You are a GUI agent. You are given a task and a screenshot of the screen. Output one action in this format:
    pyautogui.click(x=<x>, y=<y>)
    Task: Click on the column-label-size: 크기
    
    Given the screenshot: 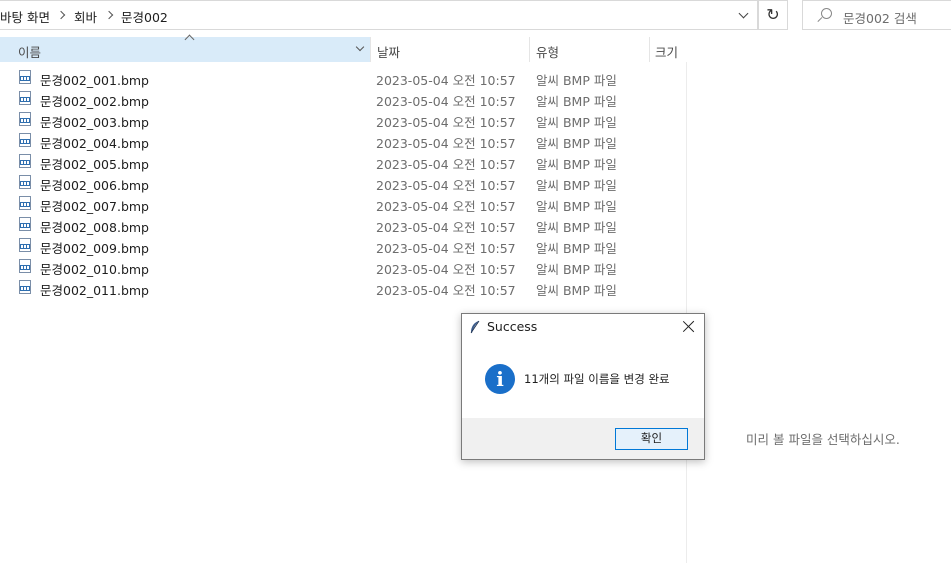 What is the action you would take?
    pyautogui.click(x=667, y=52)
    